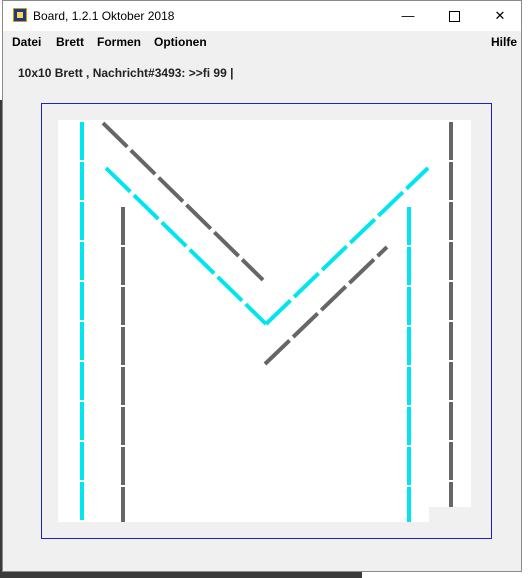  What do you see at coordinates (181, 575) in the screenshot?
I see `desktop-background-bottom` at bounding box center [181, 575].